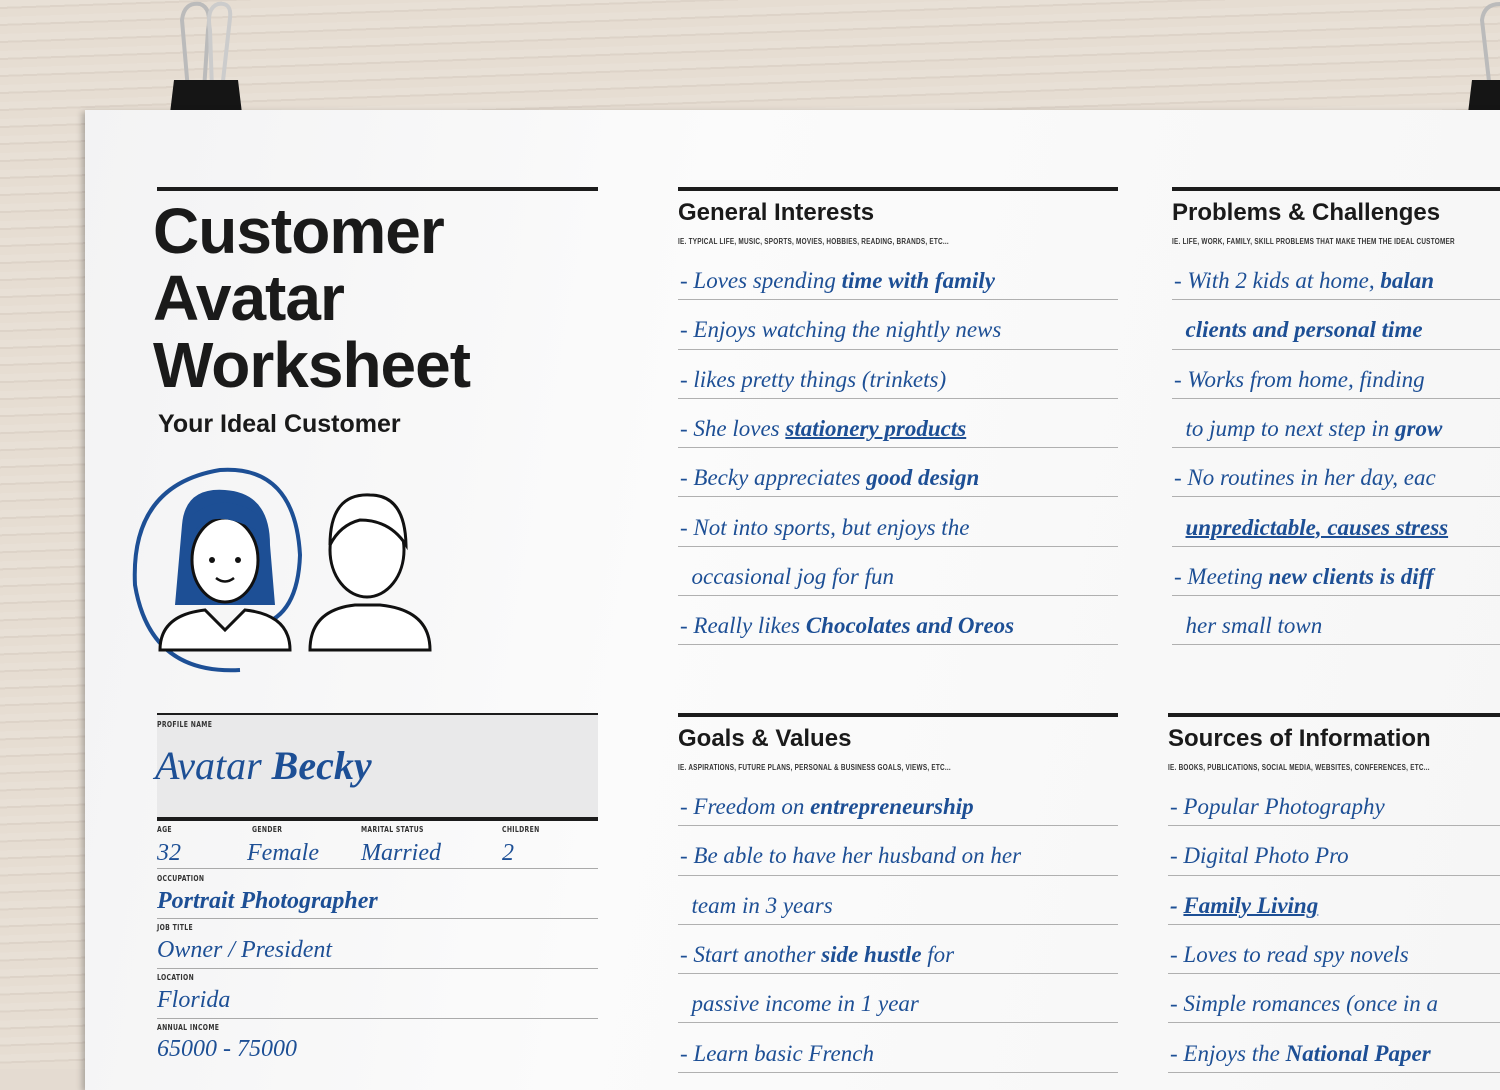  I want to click on occupation-label: OCCUPATION, so click(181, 878).